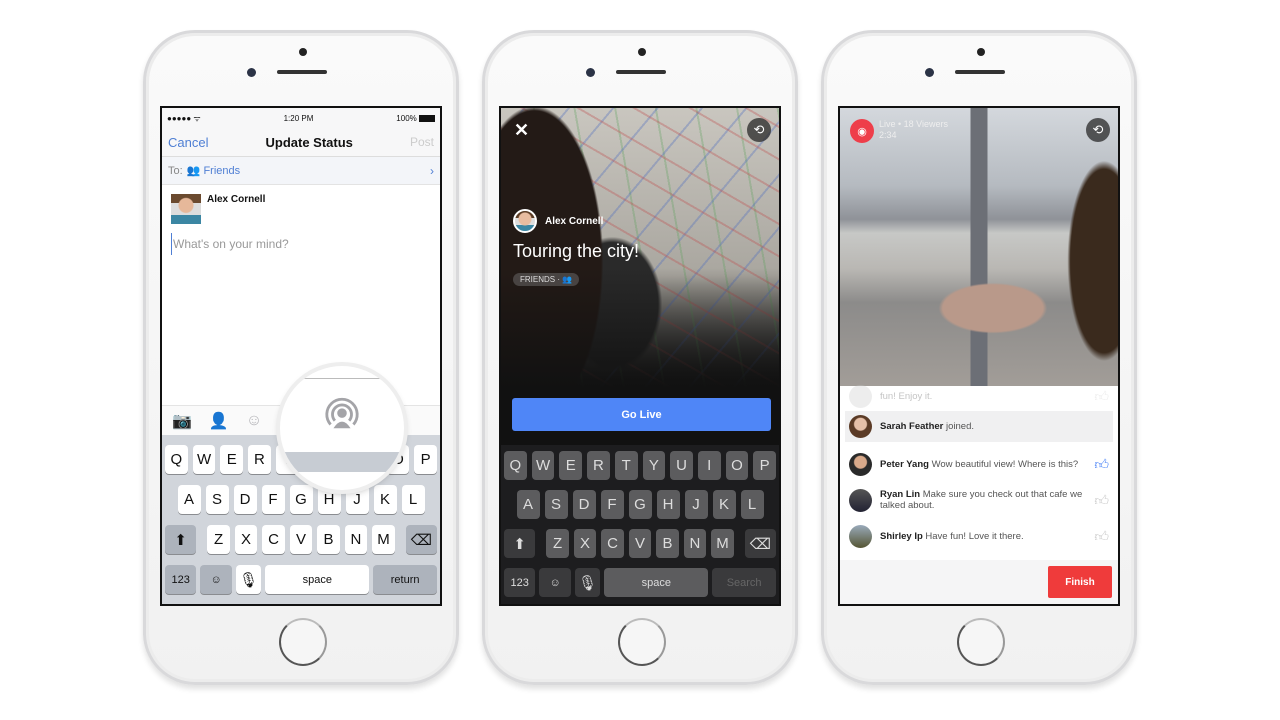 The width and height of the screenshot is (1280, 720). I want to click on search-key: Search, so click(744, 582).